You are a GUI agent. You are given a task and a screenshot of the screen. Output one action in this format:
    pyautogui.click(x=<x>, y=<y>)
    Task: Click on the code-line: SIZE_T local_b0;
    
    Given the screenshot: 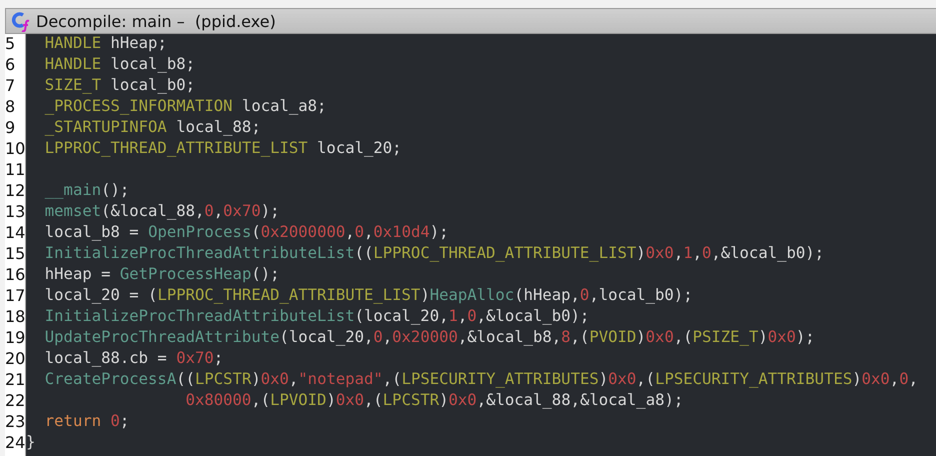 What is the action you would take?
    pyautogui.click(x=119, y=86)
    